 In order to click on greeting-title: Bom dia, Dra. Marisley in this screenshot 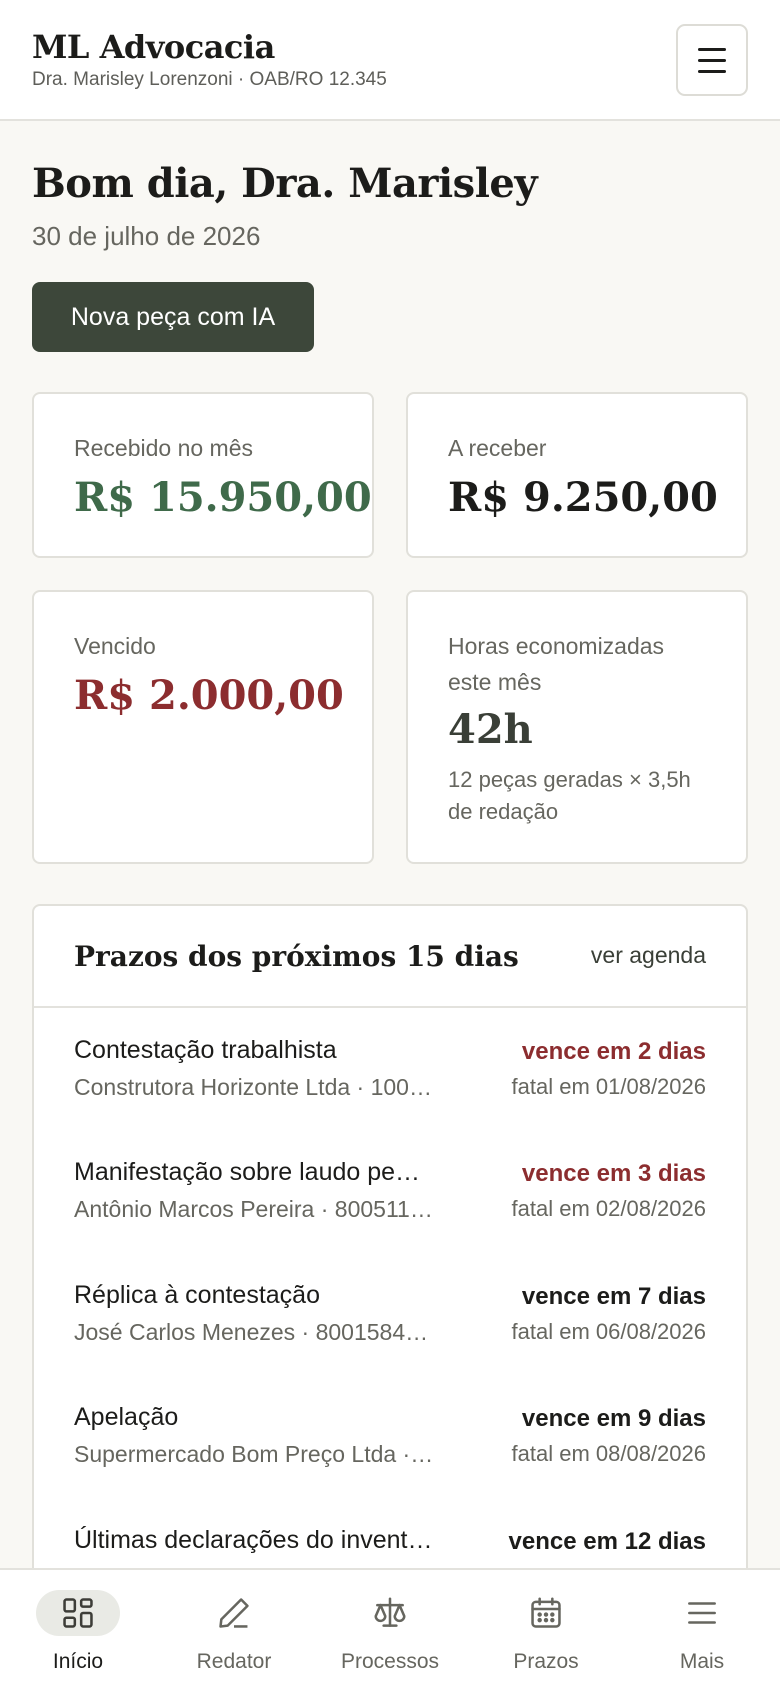, I will do `click(285, 183)`.